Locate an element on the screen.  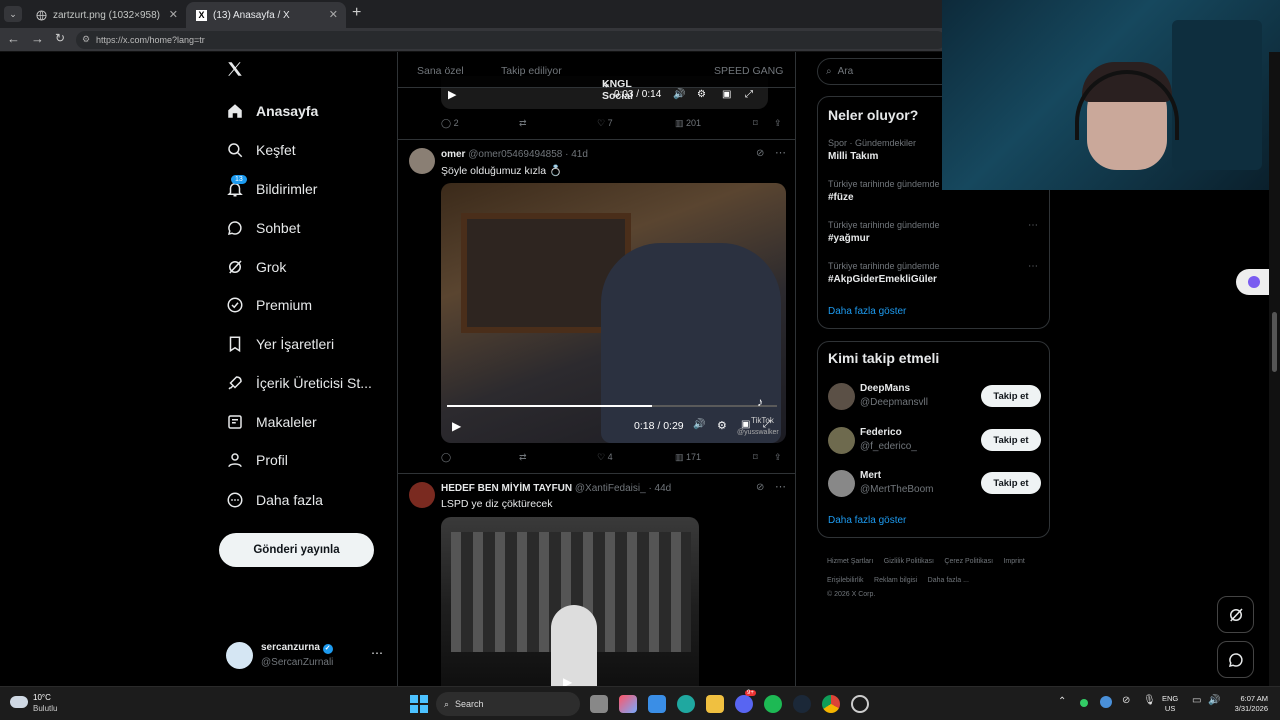
tab-speed-gang: SPEED GANG is located at coordinates (748, 71).